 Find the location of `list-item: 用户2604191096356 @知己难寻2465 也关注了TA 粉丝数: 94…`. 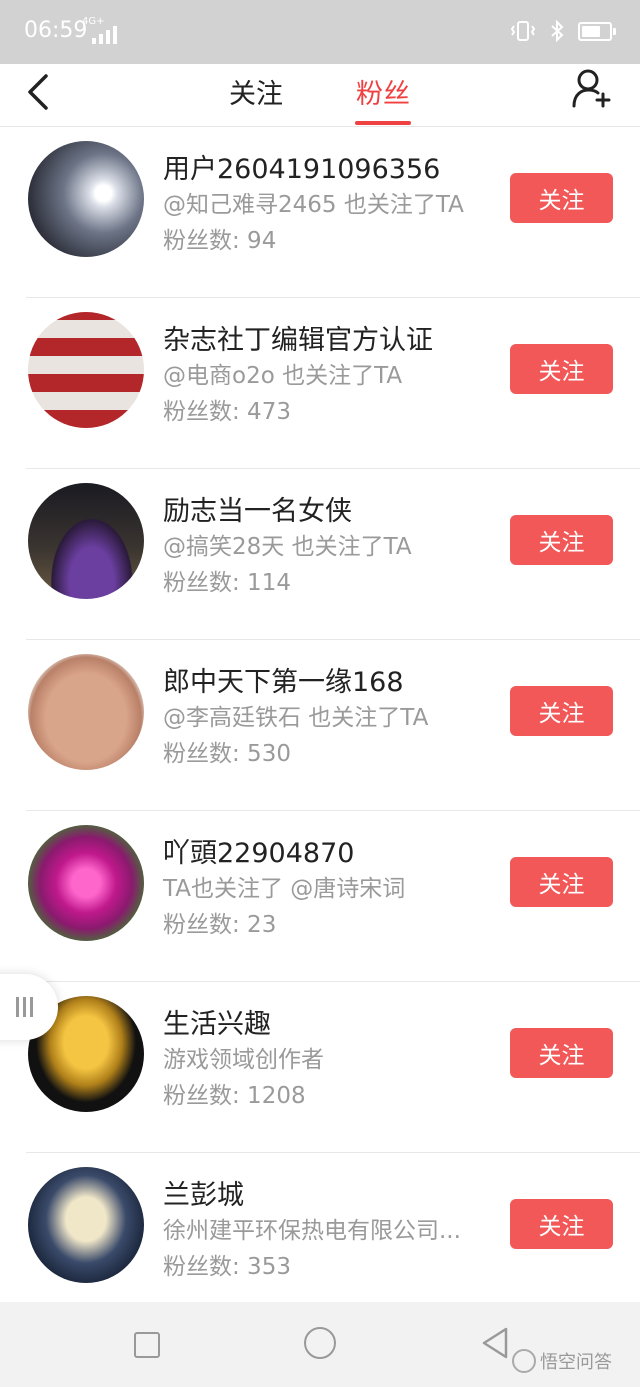

list-item: 用户2604191096356 @知己难寻2465 也关注了TA 粉丝数: 94… is located at coordinates (333, 212).